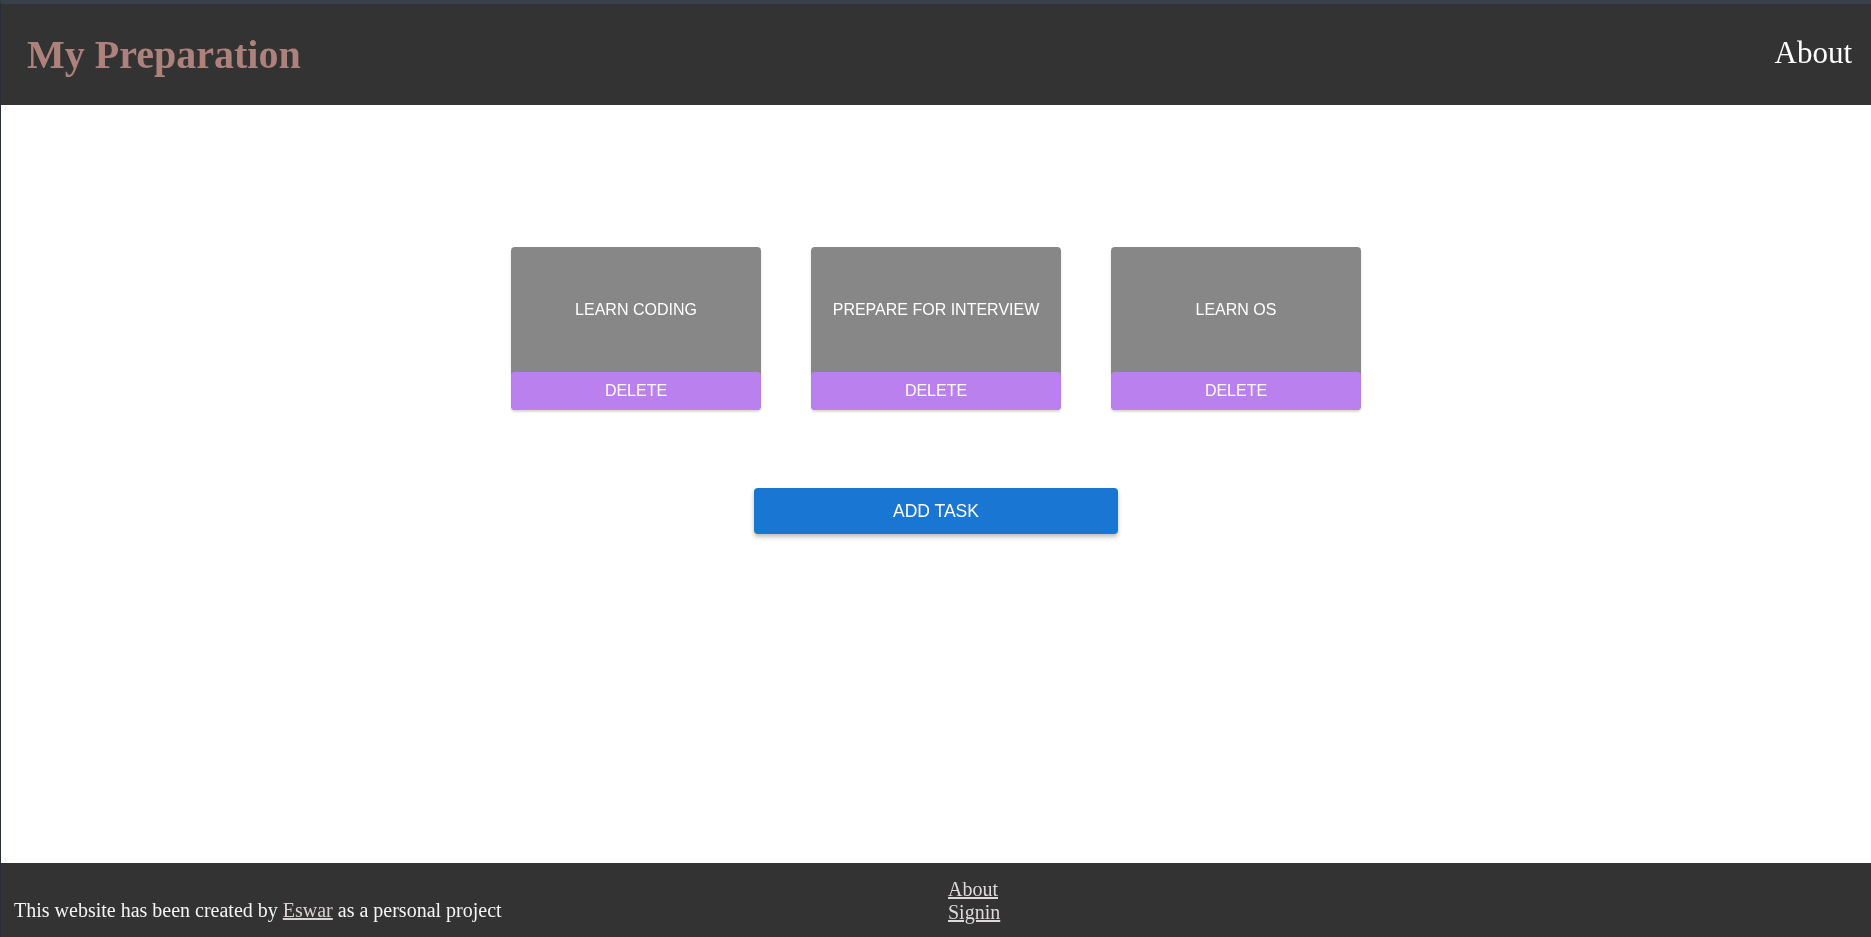 The width and height of the screenshot is (1871, 937). Describe the element at coordinates (936, 511) in the screenshot. I see `add-task-button: ADD TASK` at that location.